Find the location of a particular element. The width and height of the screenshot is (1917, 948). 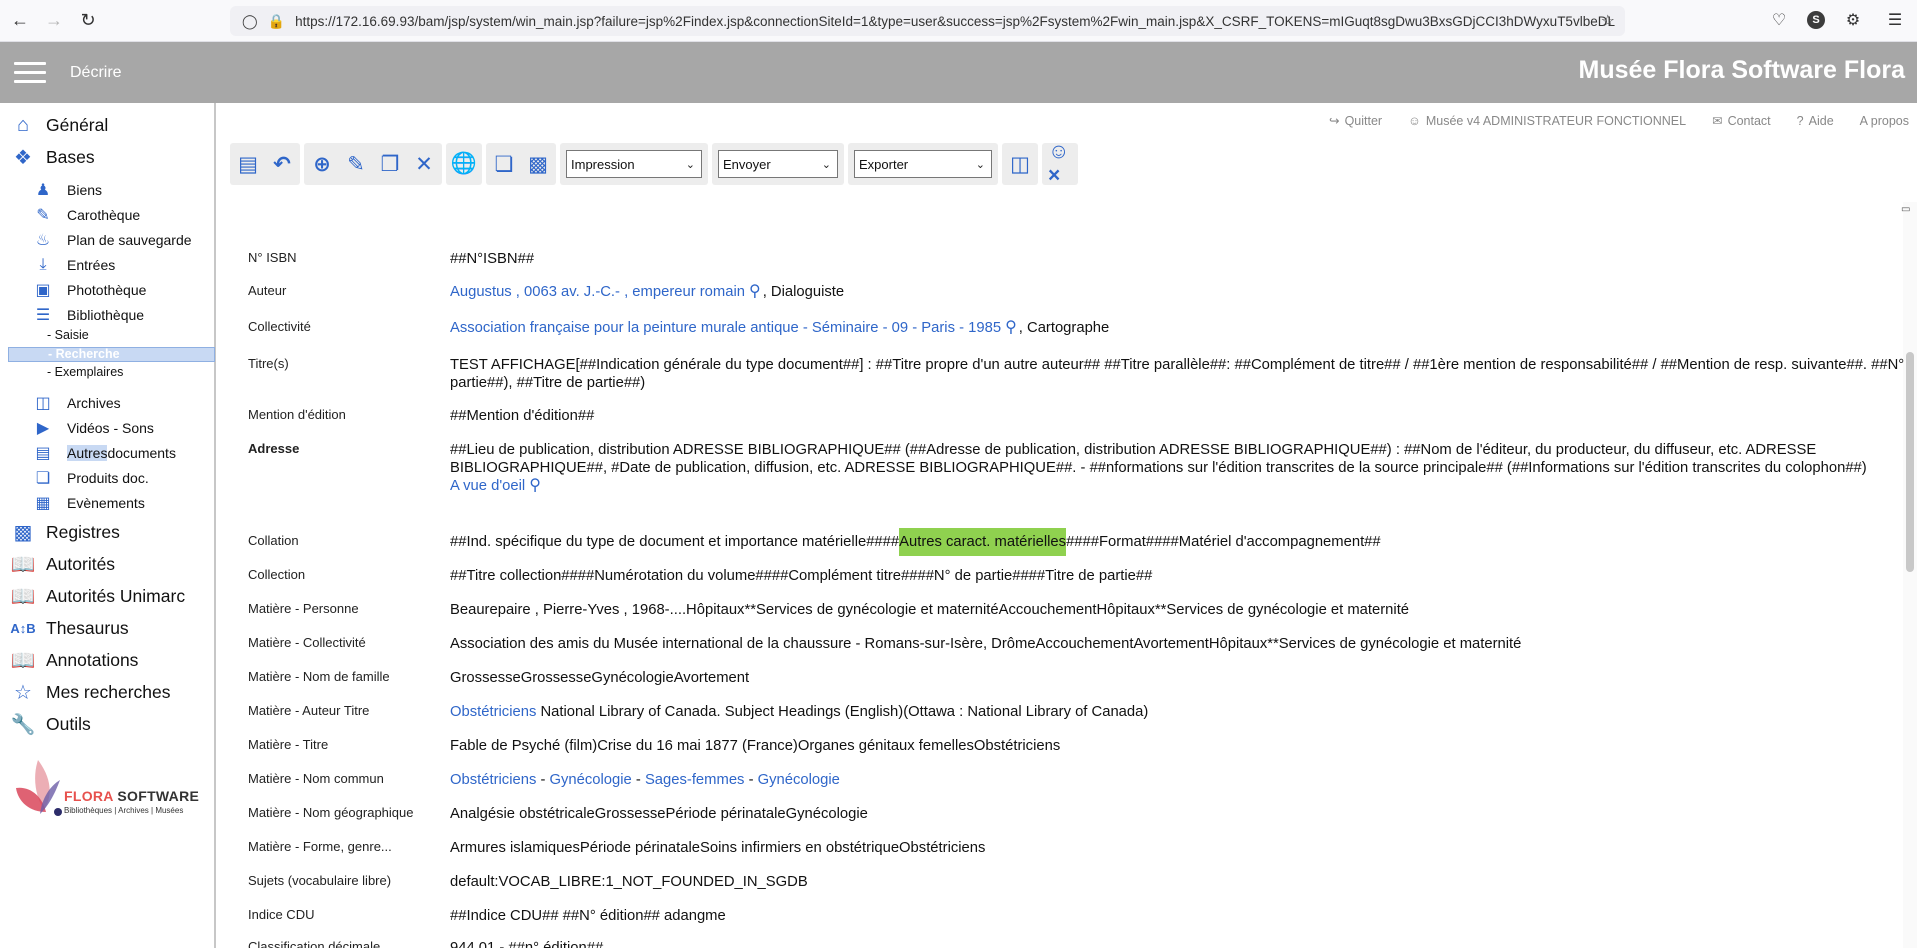

star-icon: ☆ is located at coordinates (23, 692).